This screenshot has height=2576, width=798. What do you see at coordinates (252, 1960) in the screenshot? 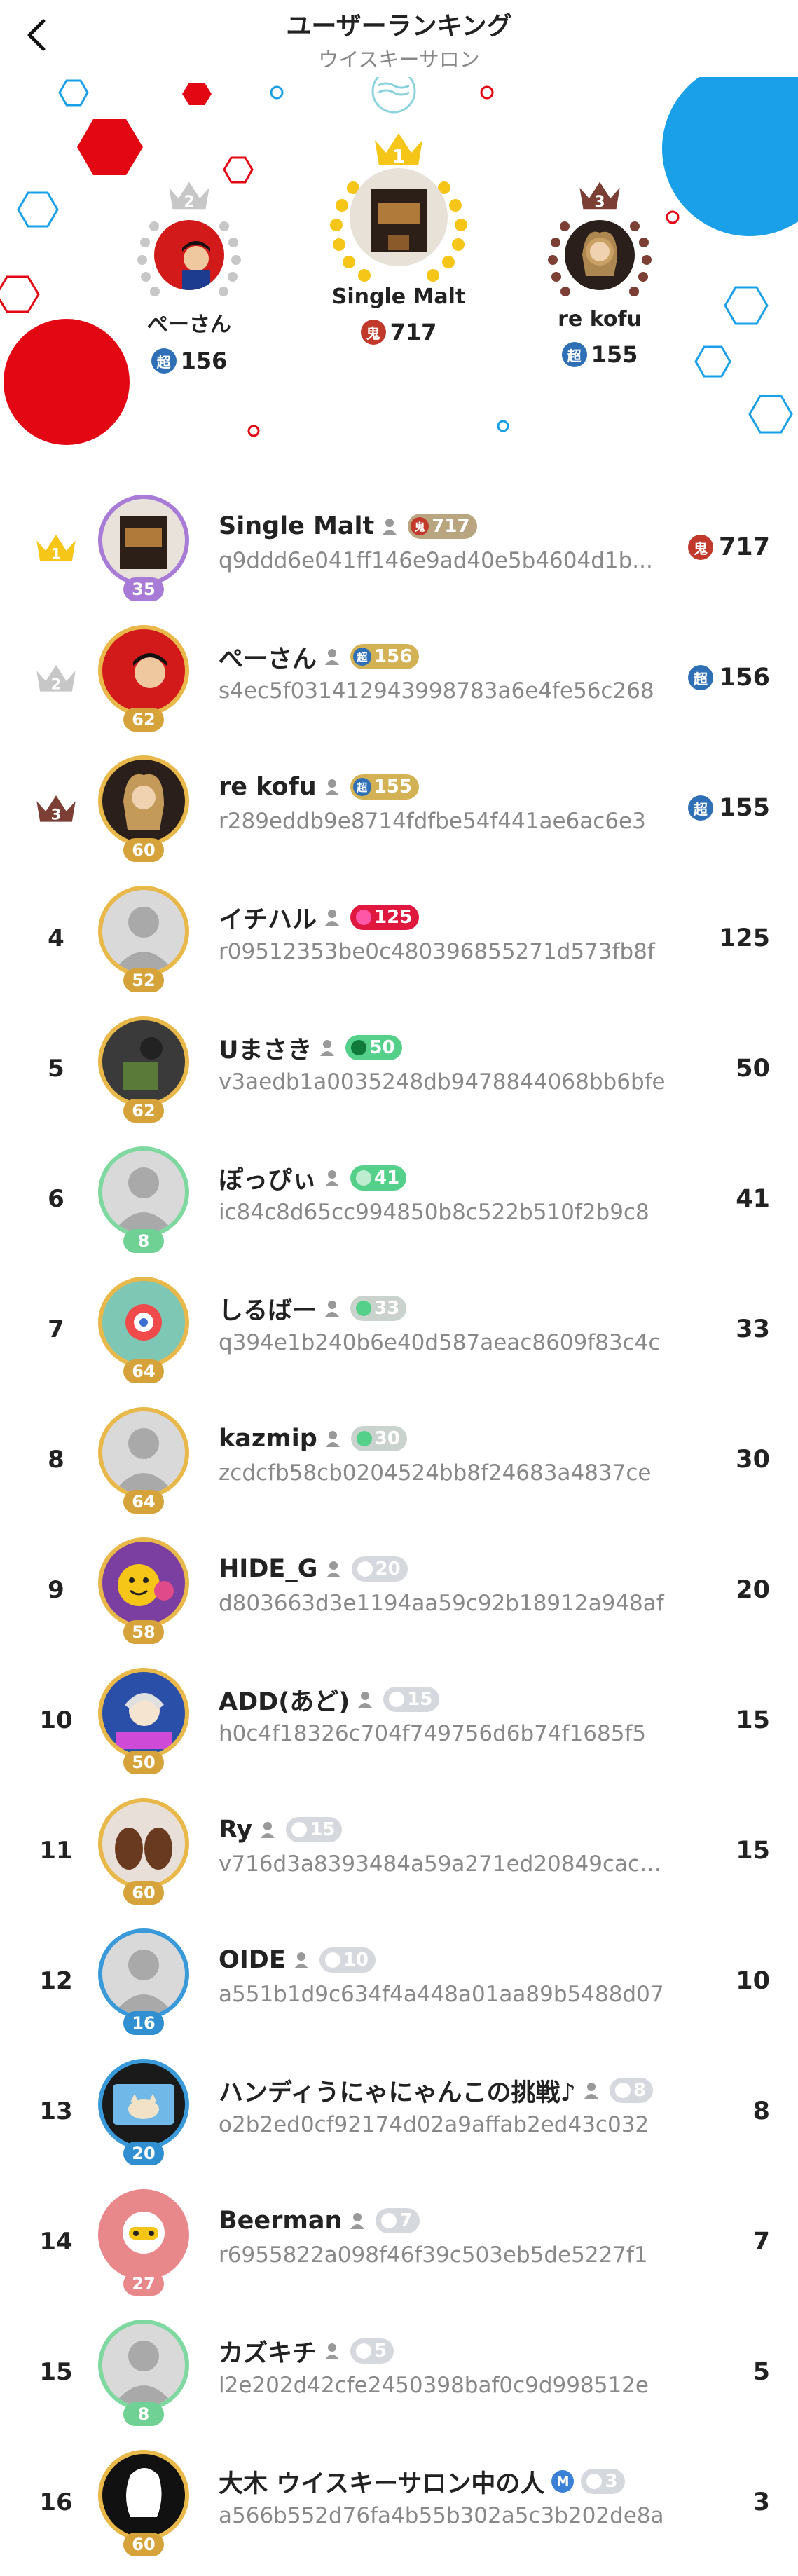
I see `user-name: OIDE` at bounding box center [252, 1960].